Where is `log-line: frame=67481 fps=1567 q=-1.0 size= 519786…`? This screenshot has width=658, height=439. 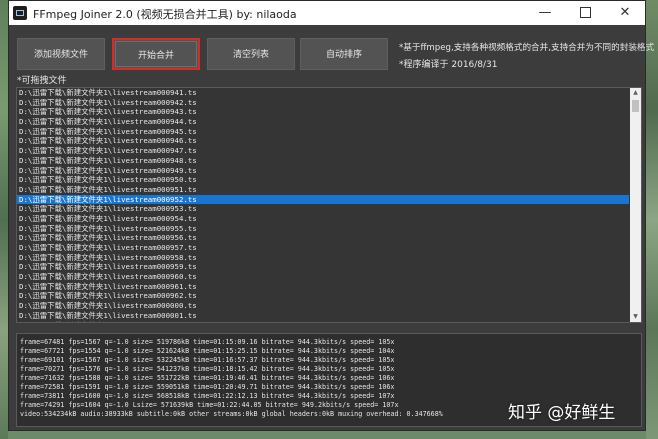 log-line: frame=67481 fps=1567 q=-1.0 size= 519786… is located at coordinates (207, 342).